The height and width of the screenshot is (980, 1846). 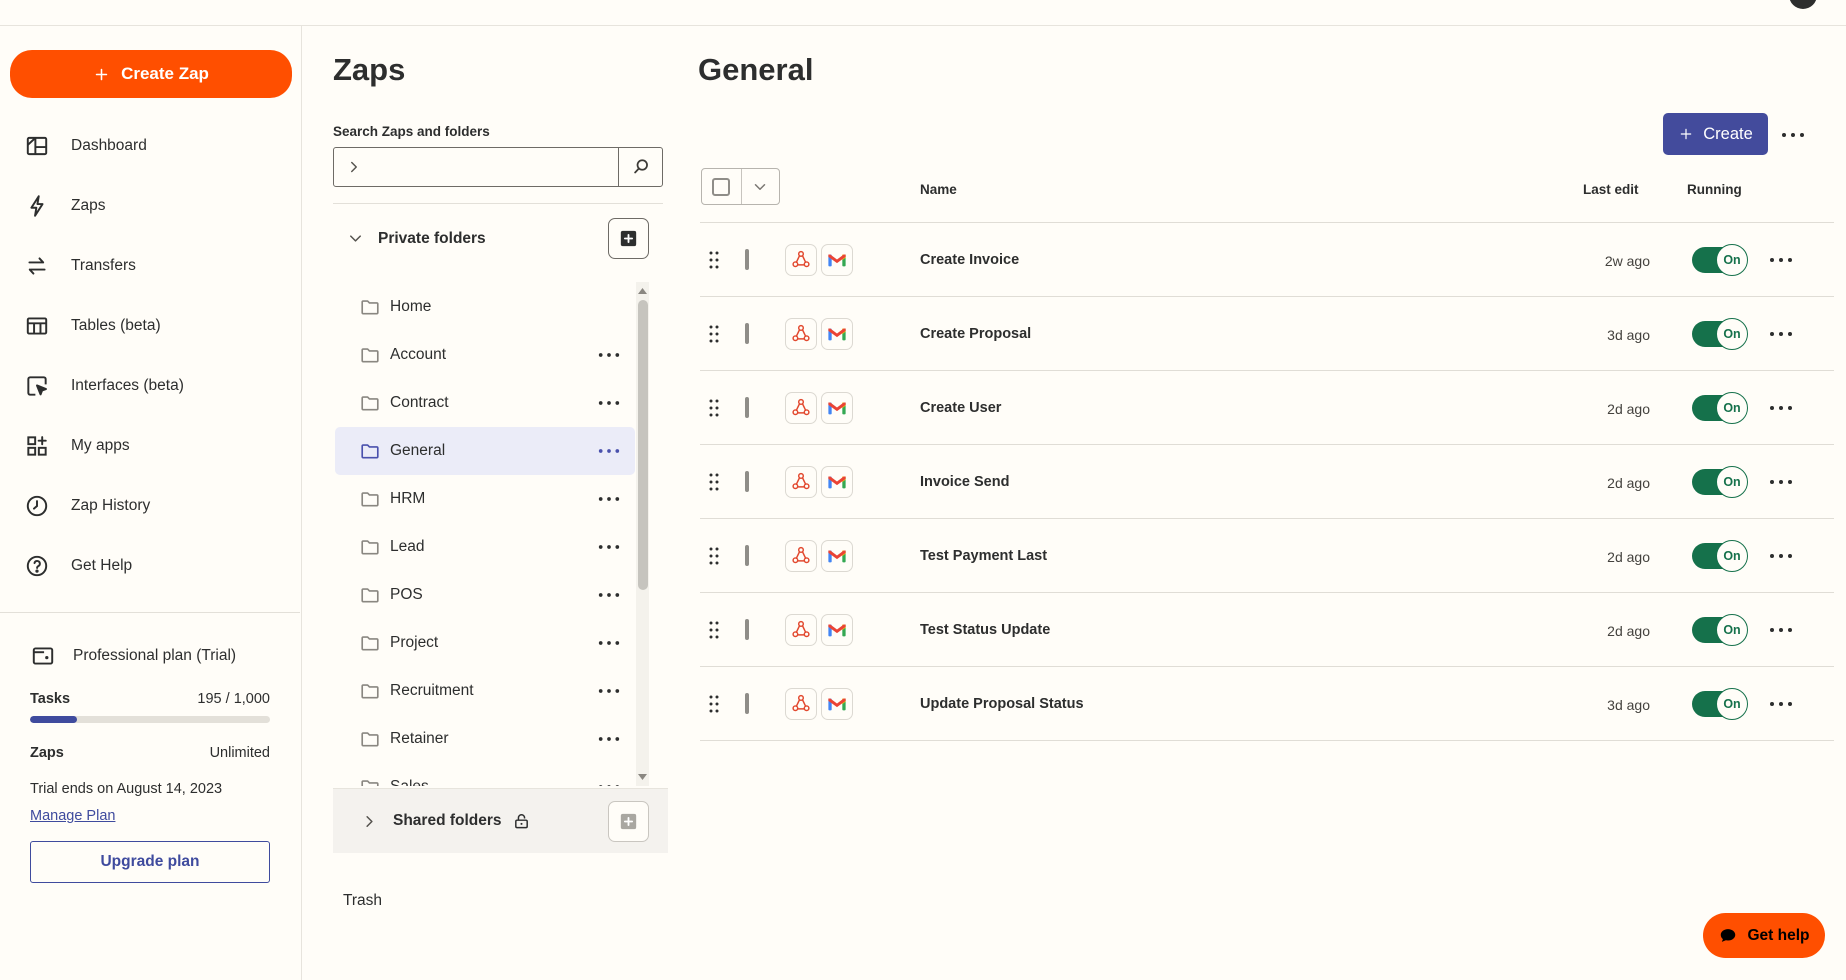 What do you see at coordinates (1267, 334) in the screenshot?
I see `zap-row: Create Proposal 3d ago On` at bounding box center [1267, 334].